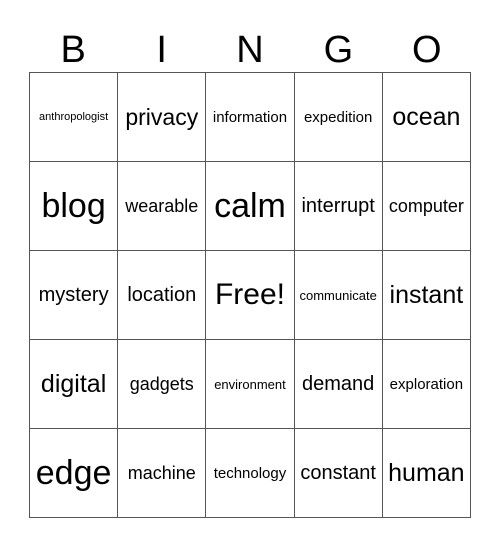  Describe the element at coordinates (73, 206) in the screenshot. I see `bingo-cell: blog` at that location.